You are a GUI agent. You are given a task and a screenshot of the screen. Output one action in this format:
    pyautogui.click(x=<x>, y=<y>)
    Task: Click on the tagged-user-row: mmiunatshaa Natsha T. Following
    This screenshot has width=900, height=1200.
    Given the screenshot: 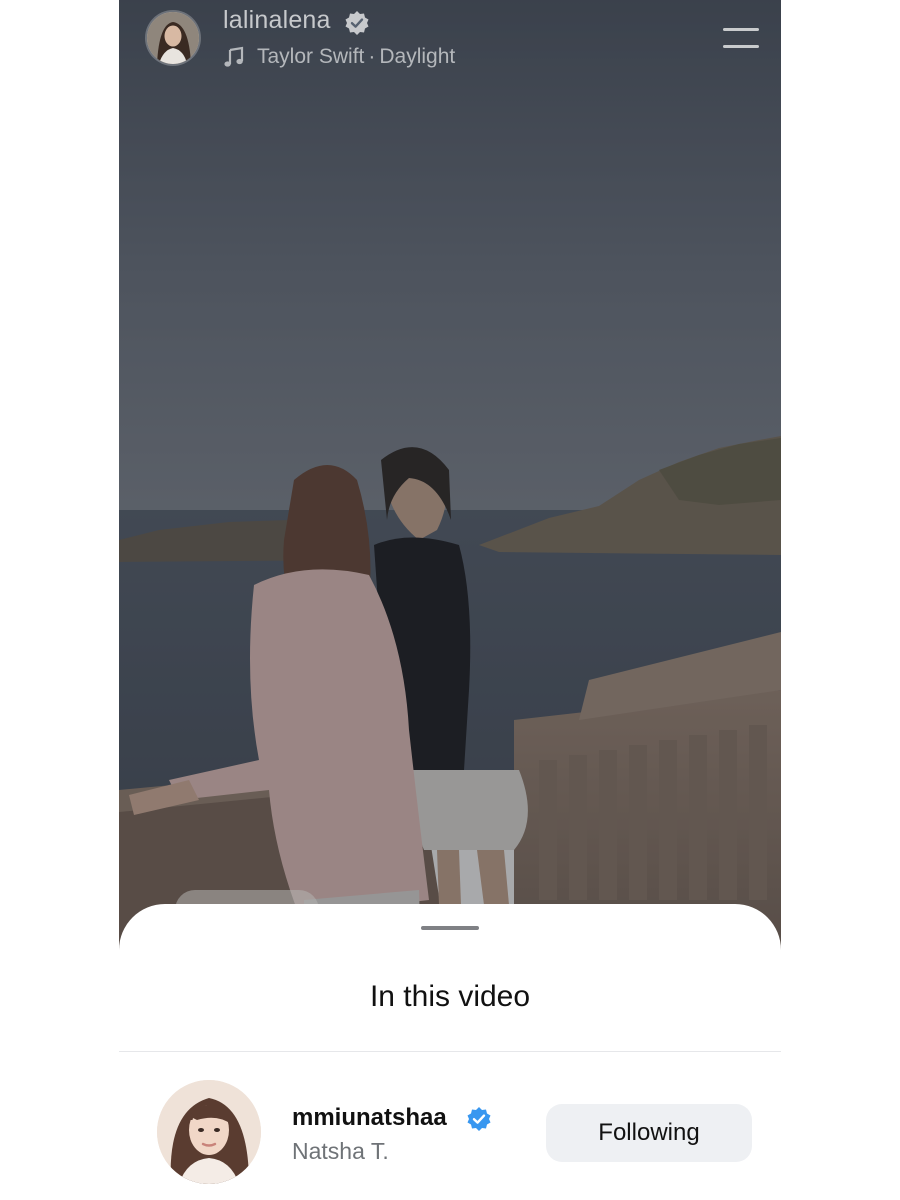 What is the action you would take?
    pyautogui.click(x=450, y=1135)
    